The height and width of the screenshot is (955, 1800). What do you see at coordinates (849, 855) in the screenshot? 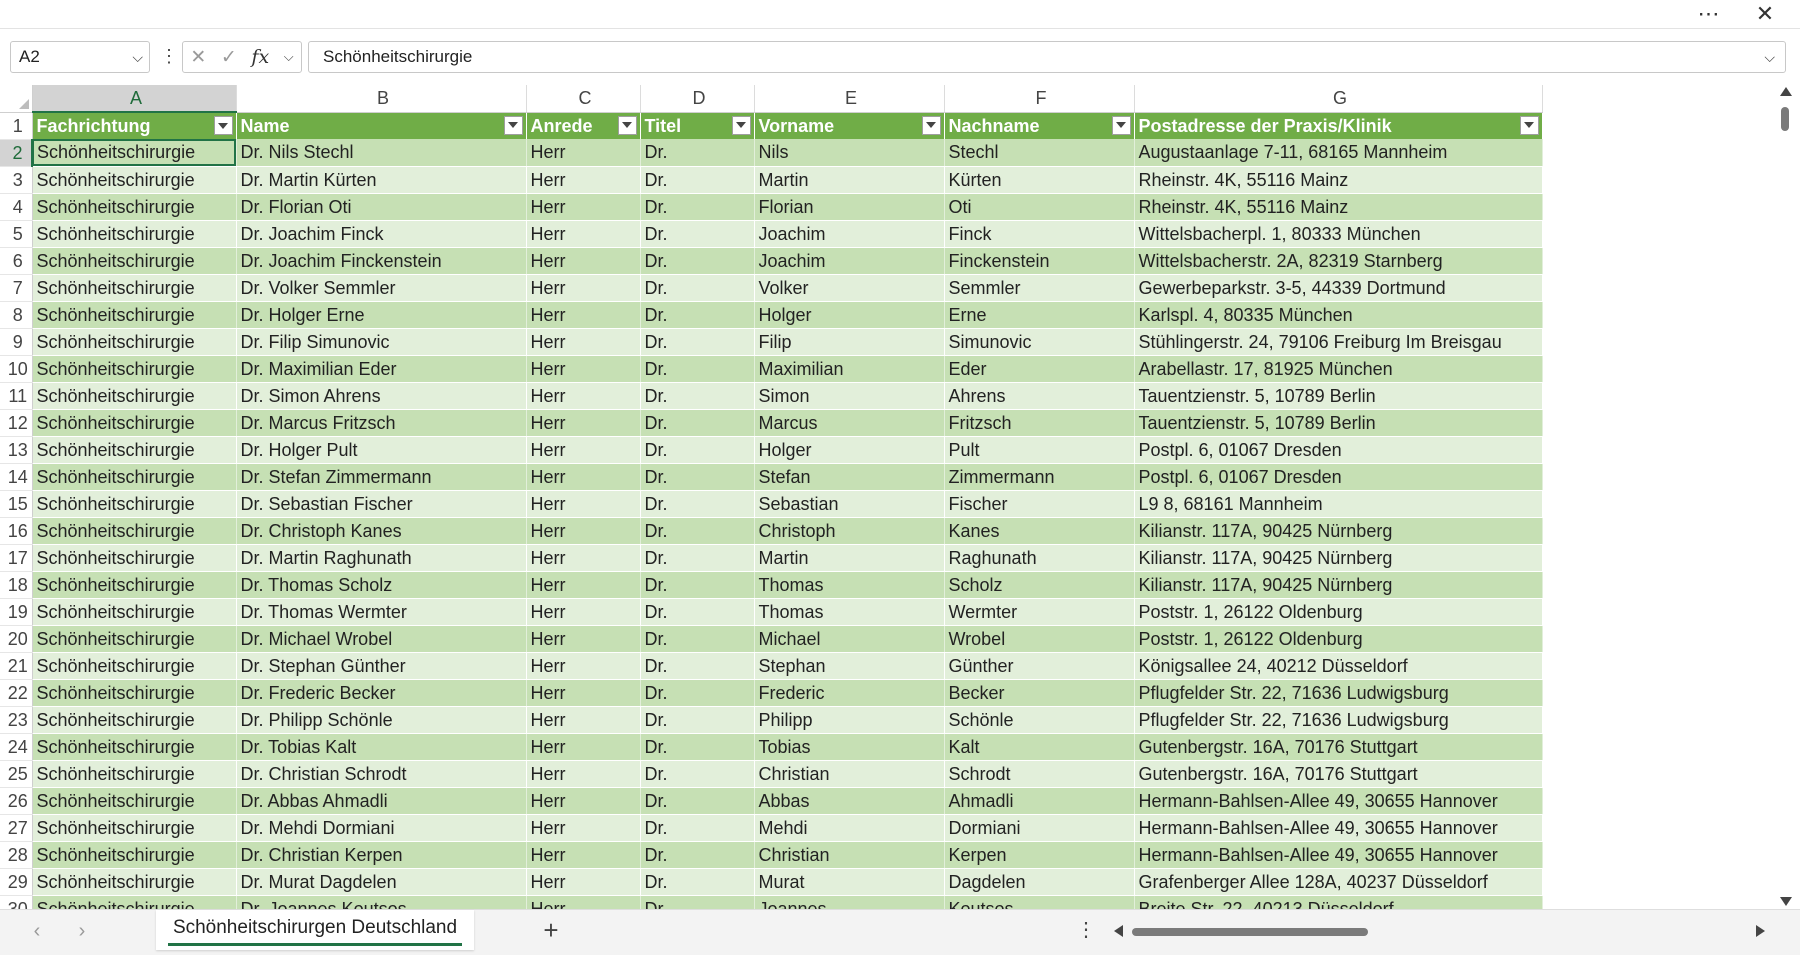
I see `table-cell: Christian` at bounding box center [849, 855].